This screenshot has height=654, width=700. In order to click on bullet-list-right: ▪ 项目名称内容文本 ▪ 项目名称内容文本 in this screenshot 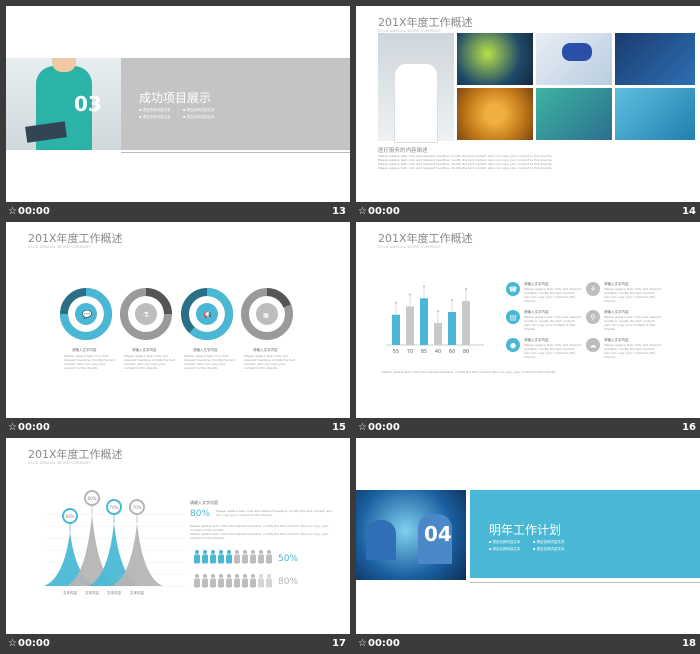, I will do `click(199, 113)`.